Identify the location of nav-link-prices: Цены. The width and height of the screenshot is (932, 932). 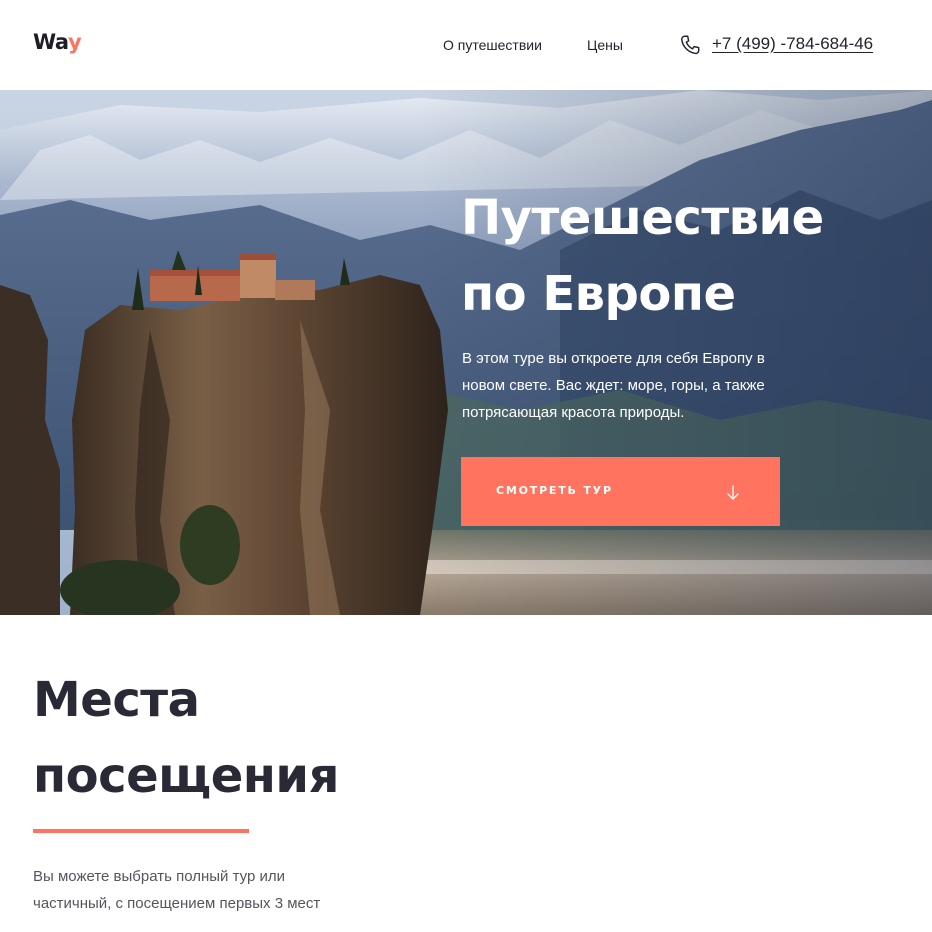
(605, 45).